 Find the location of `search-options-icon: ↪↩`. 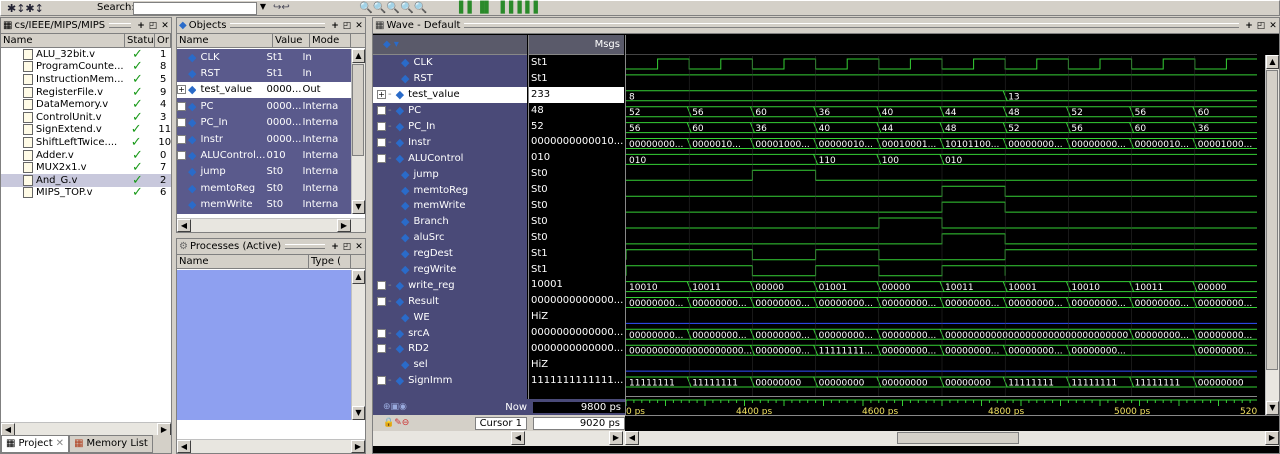

search-options-icon: ↪↩ is located at coordinates (293, 8).